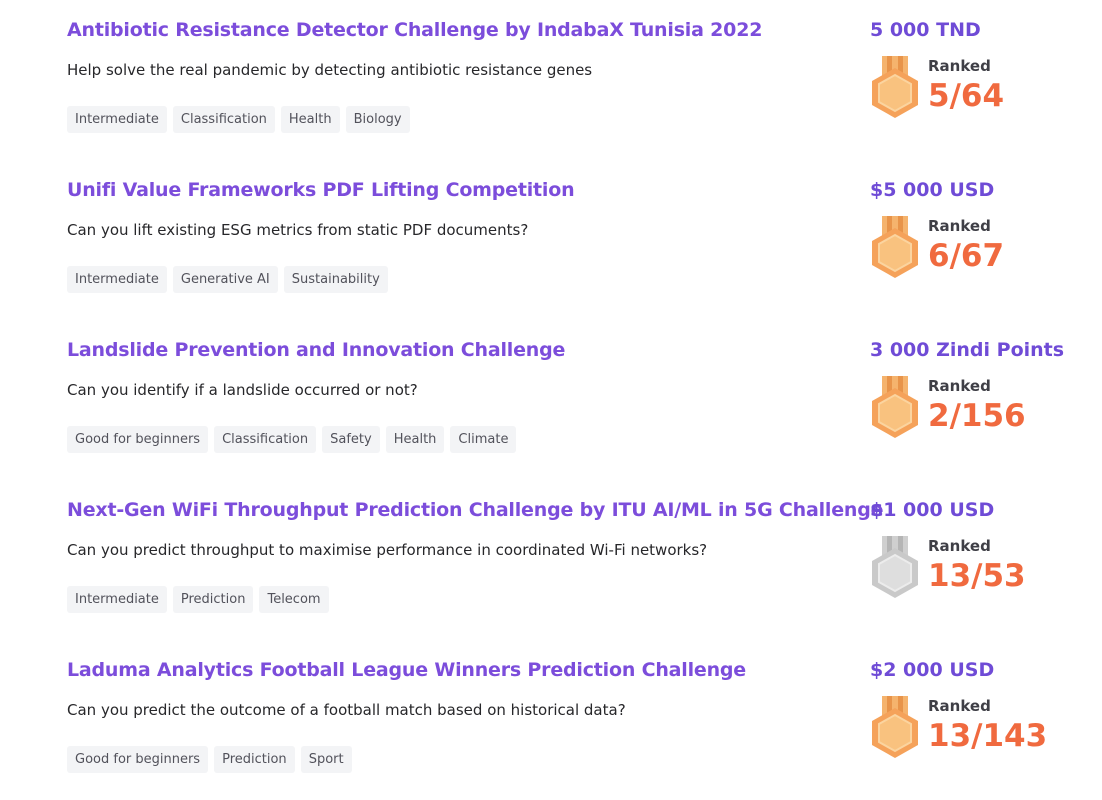  I want to click on rank-value: 2/156, so click(977, 416).